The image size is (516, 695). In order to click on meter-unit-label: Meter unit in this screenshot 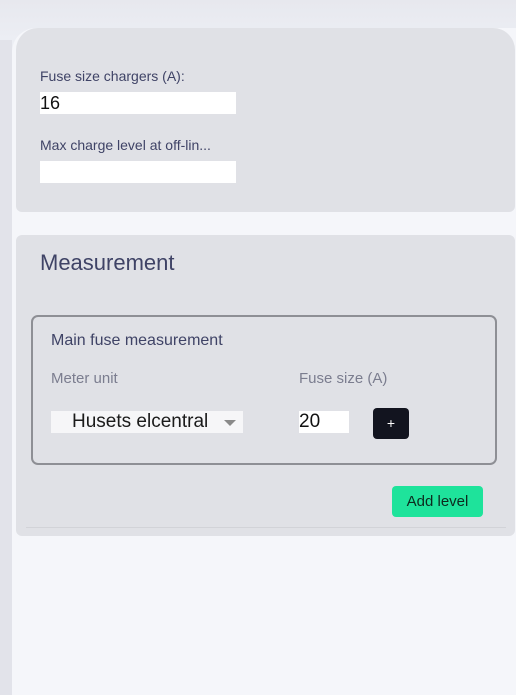, I will do `click(84, 378)`.